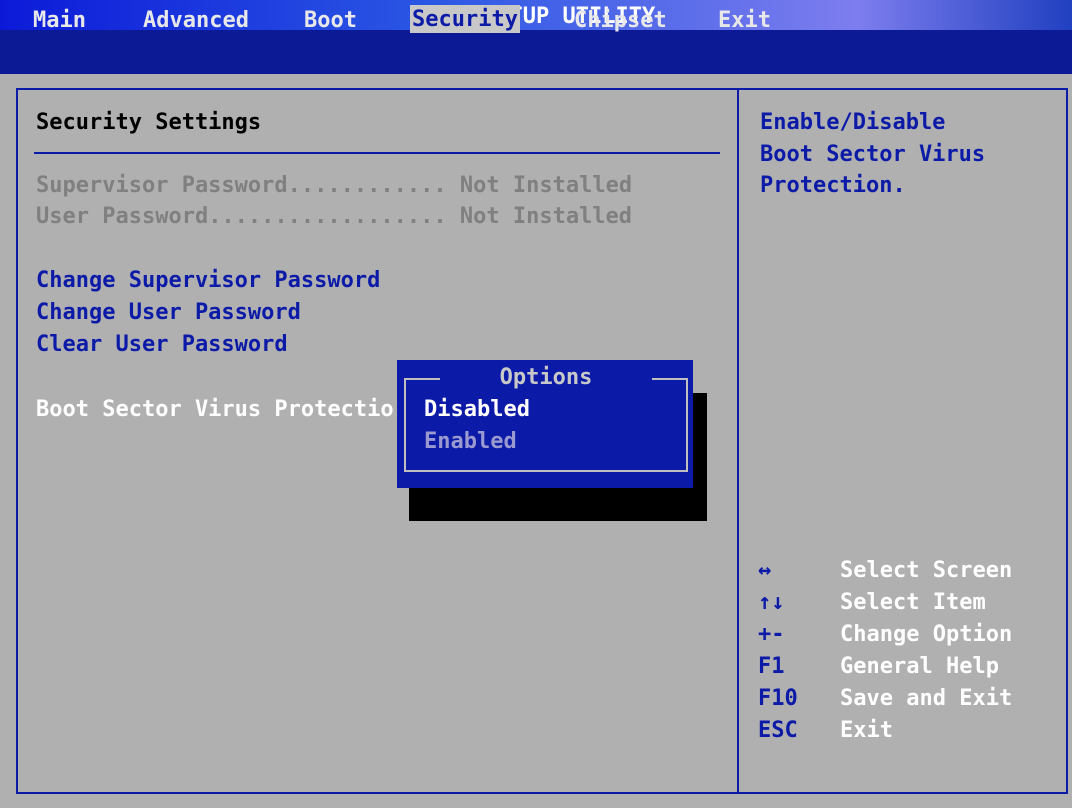 The image size is (1072, 808). Describe the element at coordinates (546, 377) in the screenshot. I see `popup-title: Options` at that location.